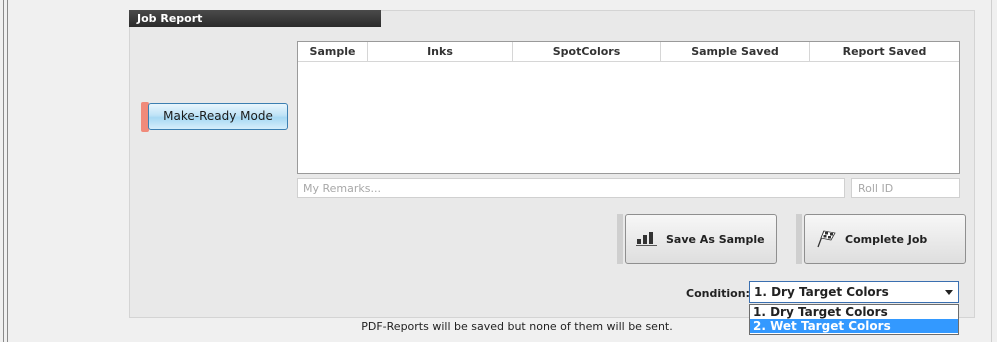 This screenshot has width=997, height=342. What do you see at coordinates (884, 51) in the screenshot?
I see `column-header-report-saved: Report Saved` at bounding box center [884, 51].